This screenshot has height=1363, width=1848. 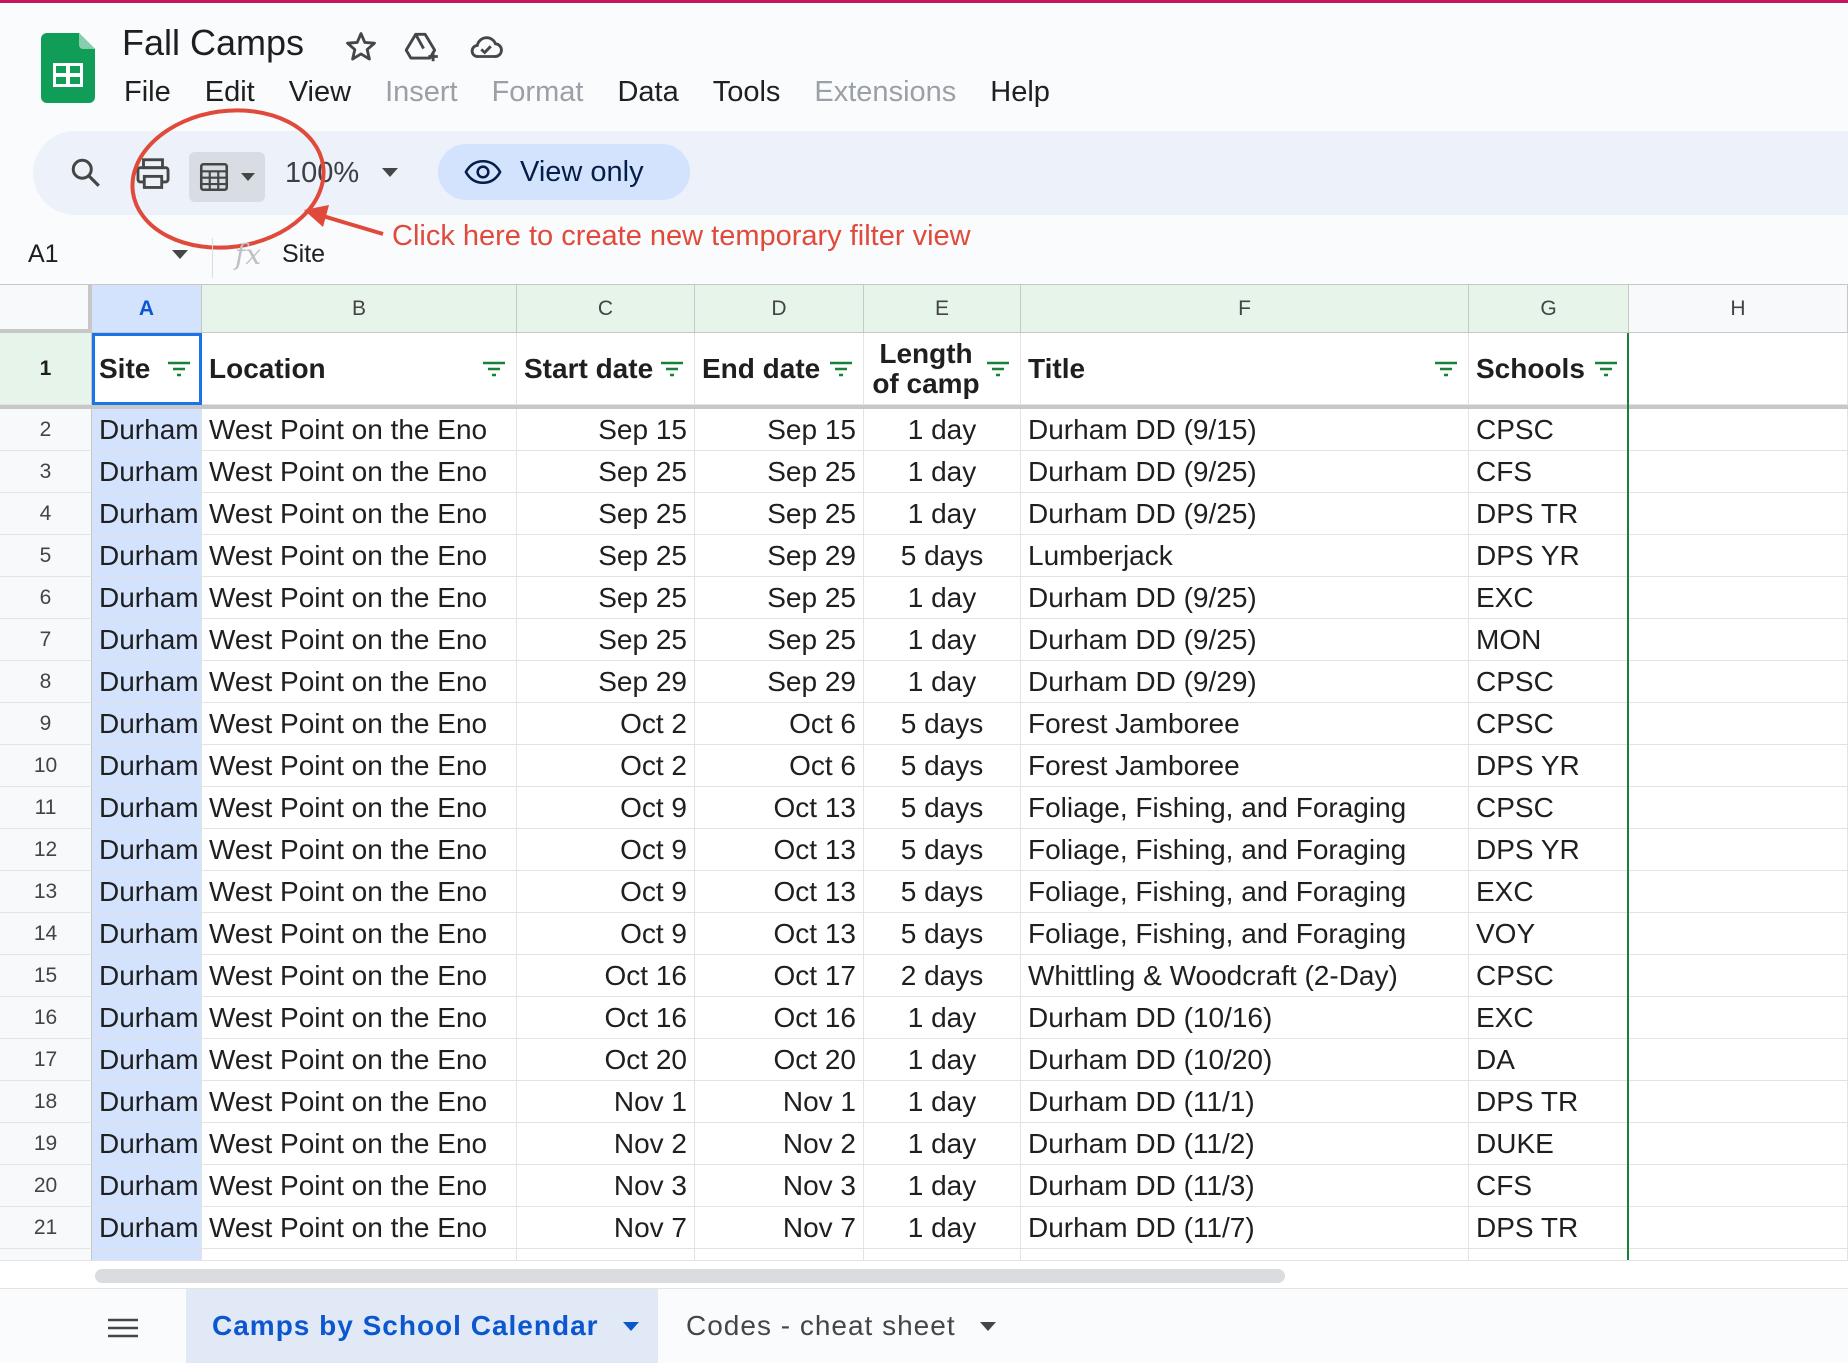 What do you see at coordinates (942, 309) in the screenshot?
I see `column-header-e: E` at bounding box center [942, 309].